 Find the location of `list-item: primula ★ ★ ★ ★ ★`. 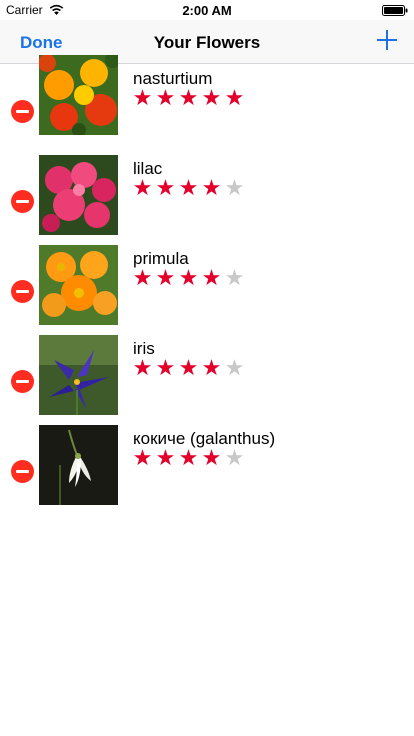

list-item: primula ★ ★ ★ ★ ★ is located at coordinates (207, 280).